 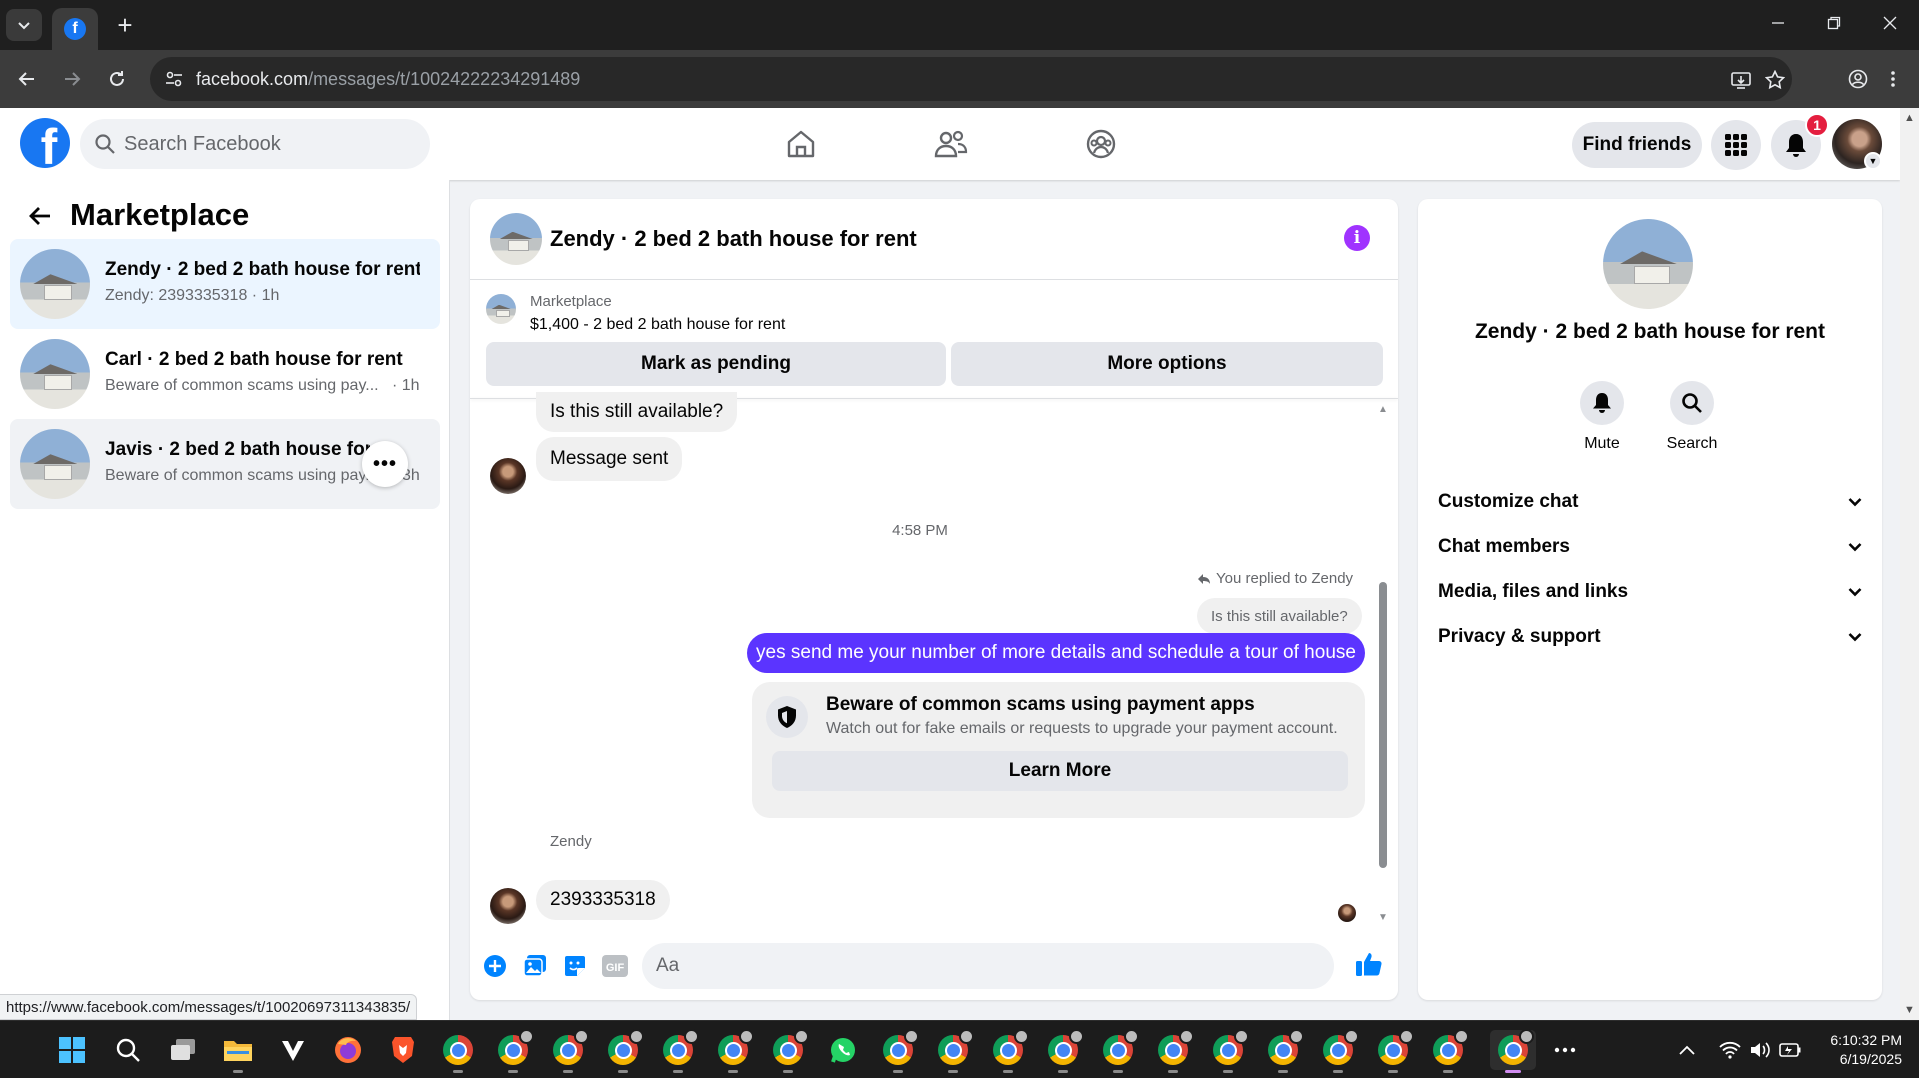 I want to click on mute-button: Mute, so click(x=1602, y=417).